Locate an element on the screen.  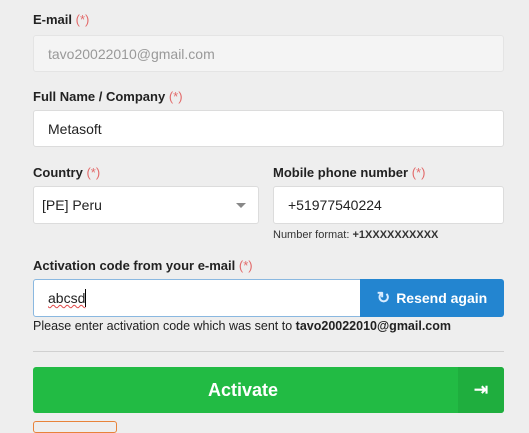
country-select: [PE] Peru is located at coordinates (146, 205).